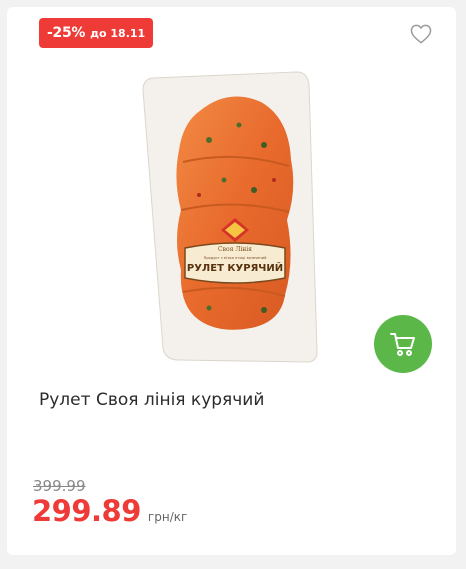 This screenshot has width=466, height=569. What do you see at coordinates (118, 33) in the screenshot?
I see `discount-until: до 18.11` at bounding box center [118, 33].